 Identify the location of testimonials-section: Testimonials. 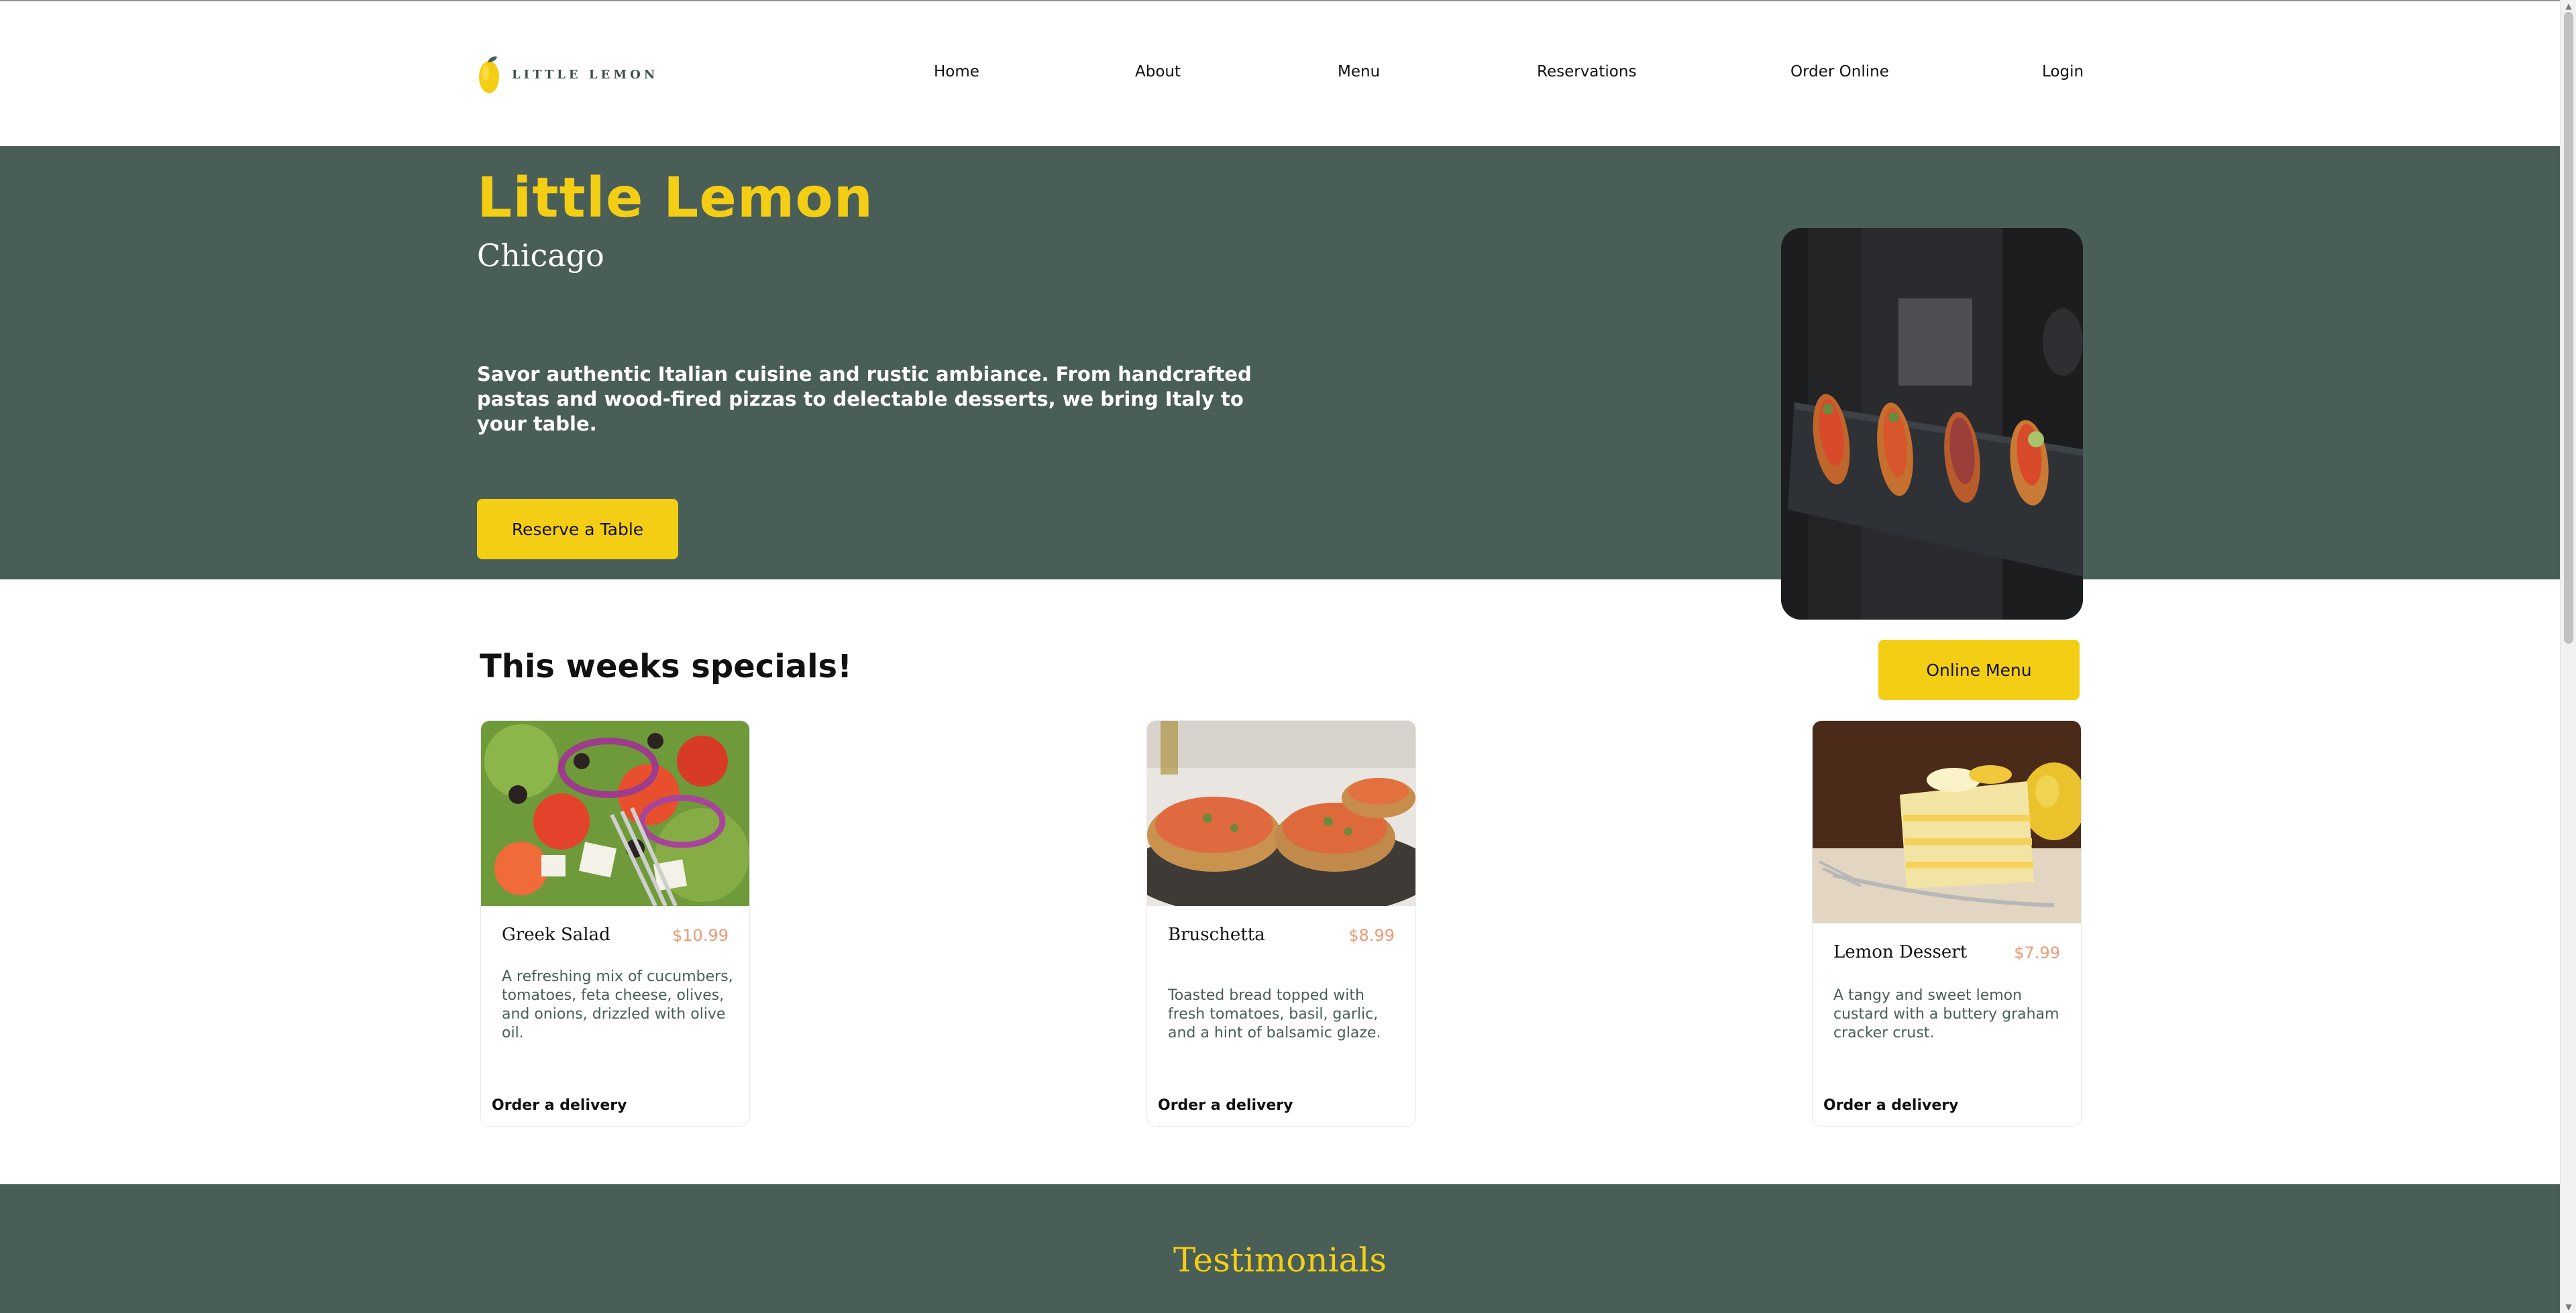
(1280, 1248).